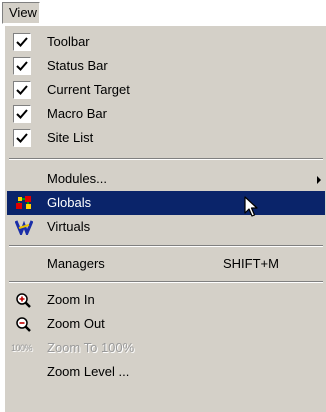 This screenshot has height=412, width=326. What do you see at coordinates (166, 227) in the screenshot?
I see `menu-item-virtuals: Virtuals` at bounding box center [166, 227].